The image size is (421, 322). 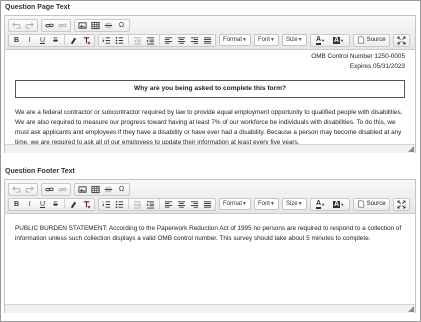 What do you see at coordinates (40, 171) in the screenshot?
I see `question-footer-text-label: Question Footer Text` at bounding box center [40, 171].